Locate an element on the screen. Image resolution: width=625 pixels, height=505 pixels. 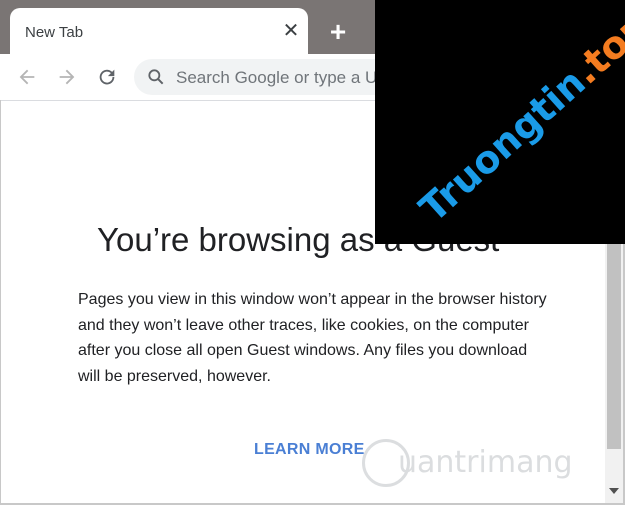
forward-arrow-icon is located at coordinates (67, 77).